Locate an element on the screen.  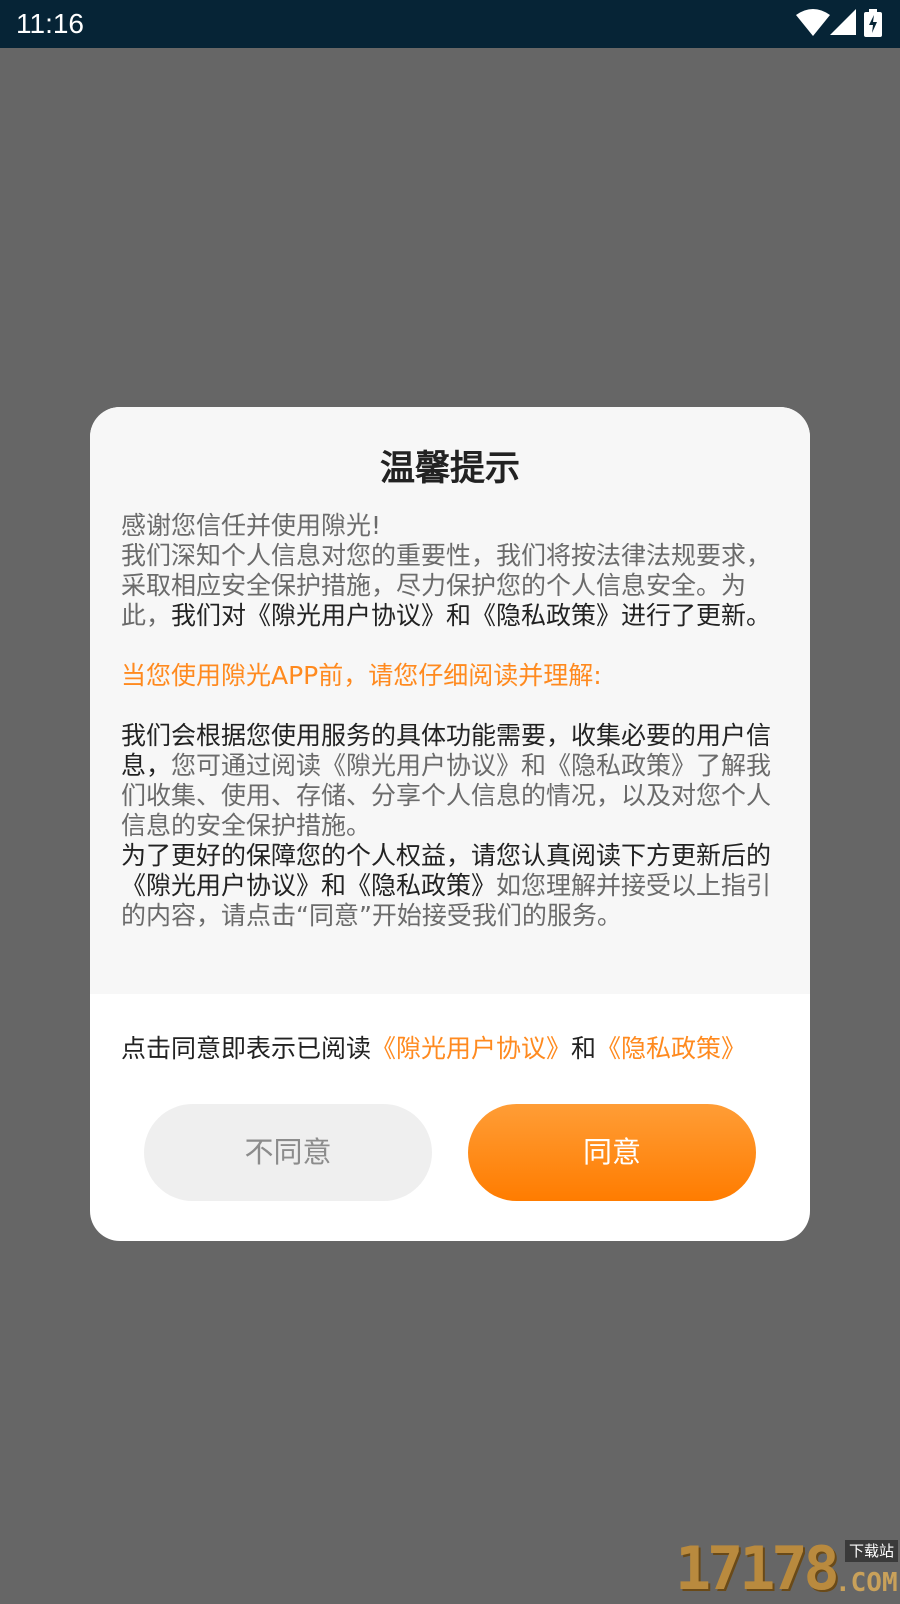
decline-button: 不同意 is located at coordinates (288, 1152).